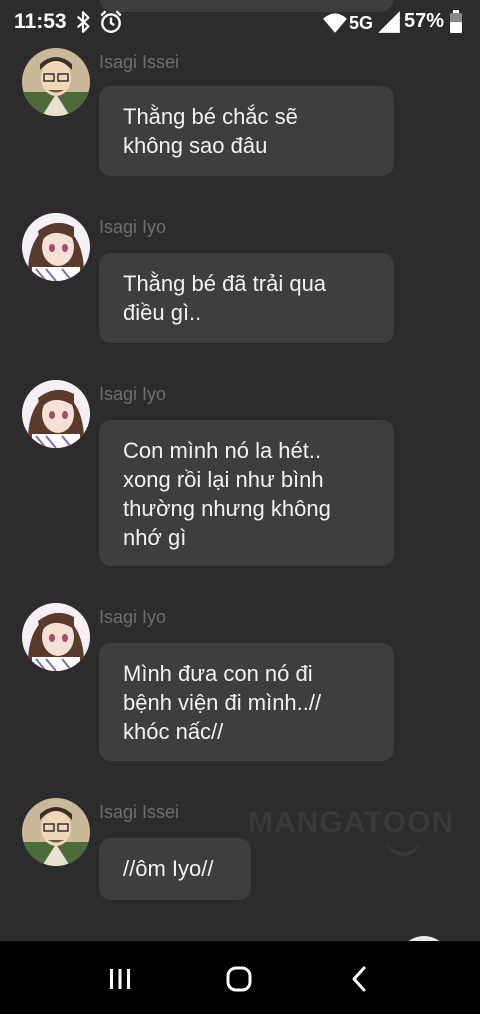 The image size is (480, 1014). I want to click on bluetooth-icon, so click(83, 22).